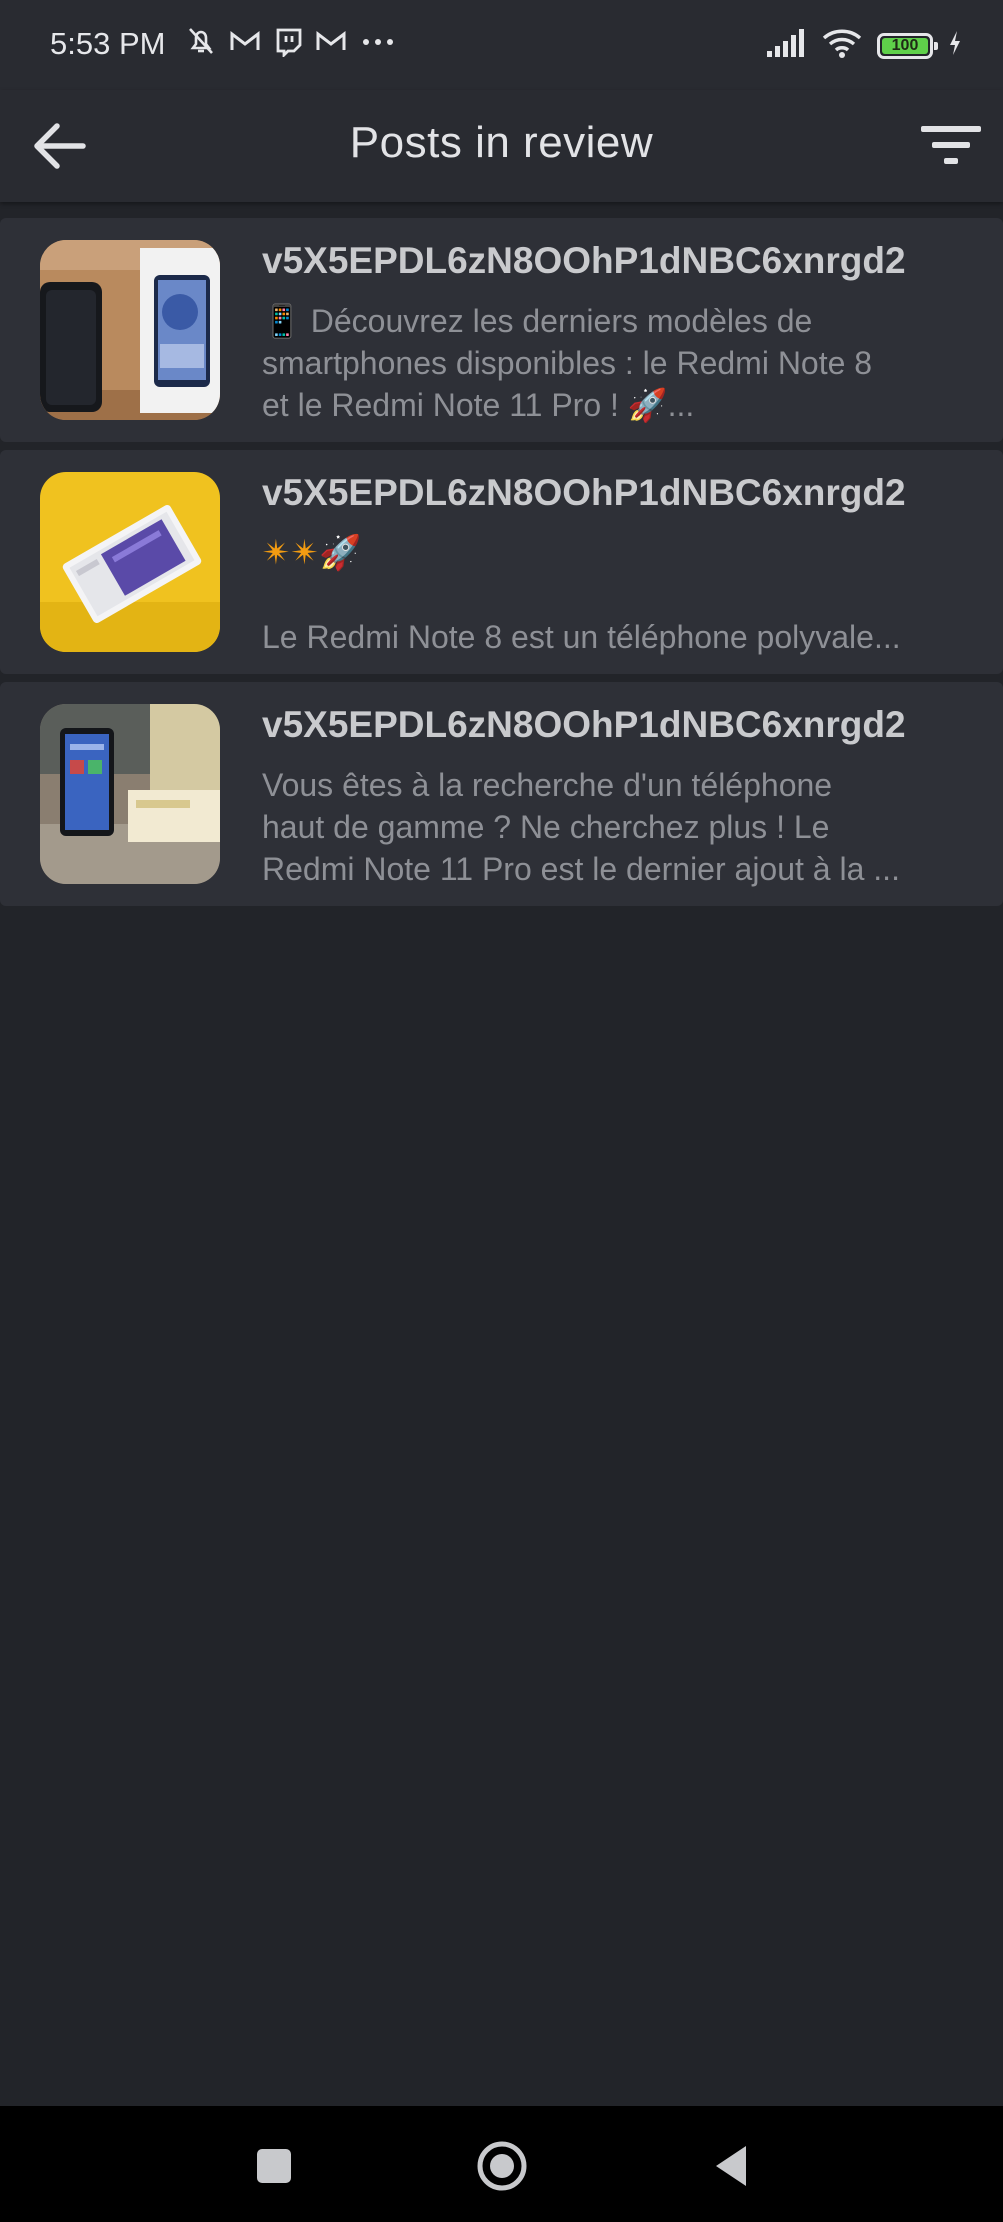  What do you see at coordinates (130, 330) in the screenshot?
I see `phone-box-thumbnail` at bounding box center [130, 330].